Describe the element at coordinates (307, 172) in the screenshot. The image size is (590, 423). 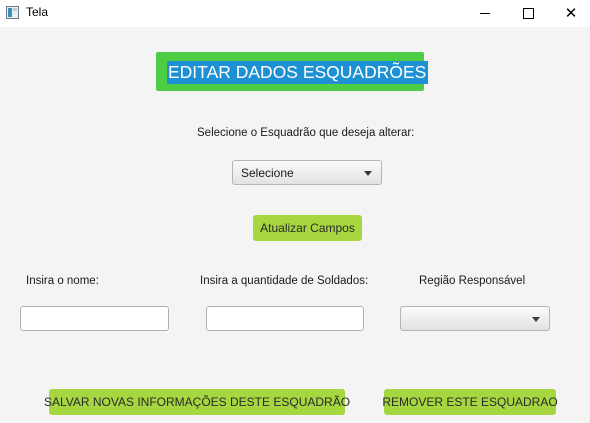
I see `squad-combobox: Selecione` at that location.